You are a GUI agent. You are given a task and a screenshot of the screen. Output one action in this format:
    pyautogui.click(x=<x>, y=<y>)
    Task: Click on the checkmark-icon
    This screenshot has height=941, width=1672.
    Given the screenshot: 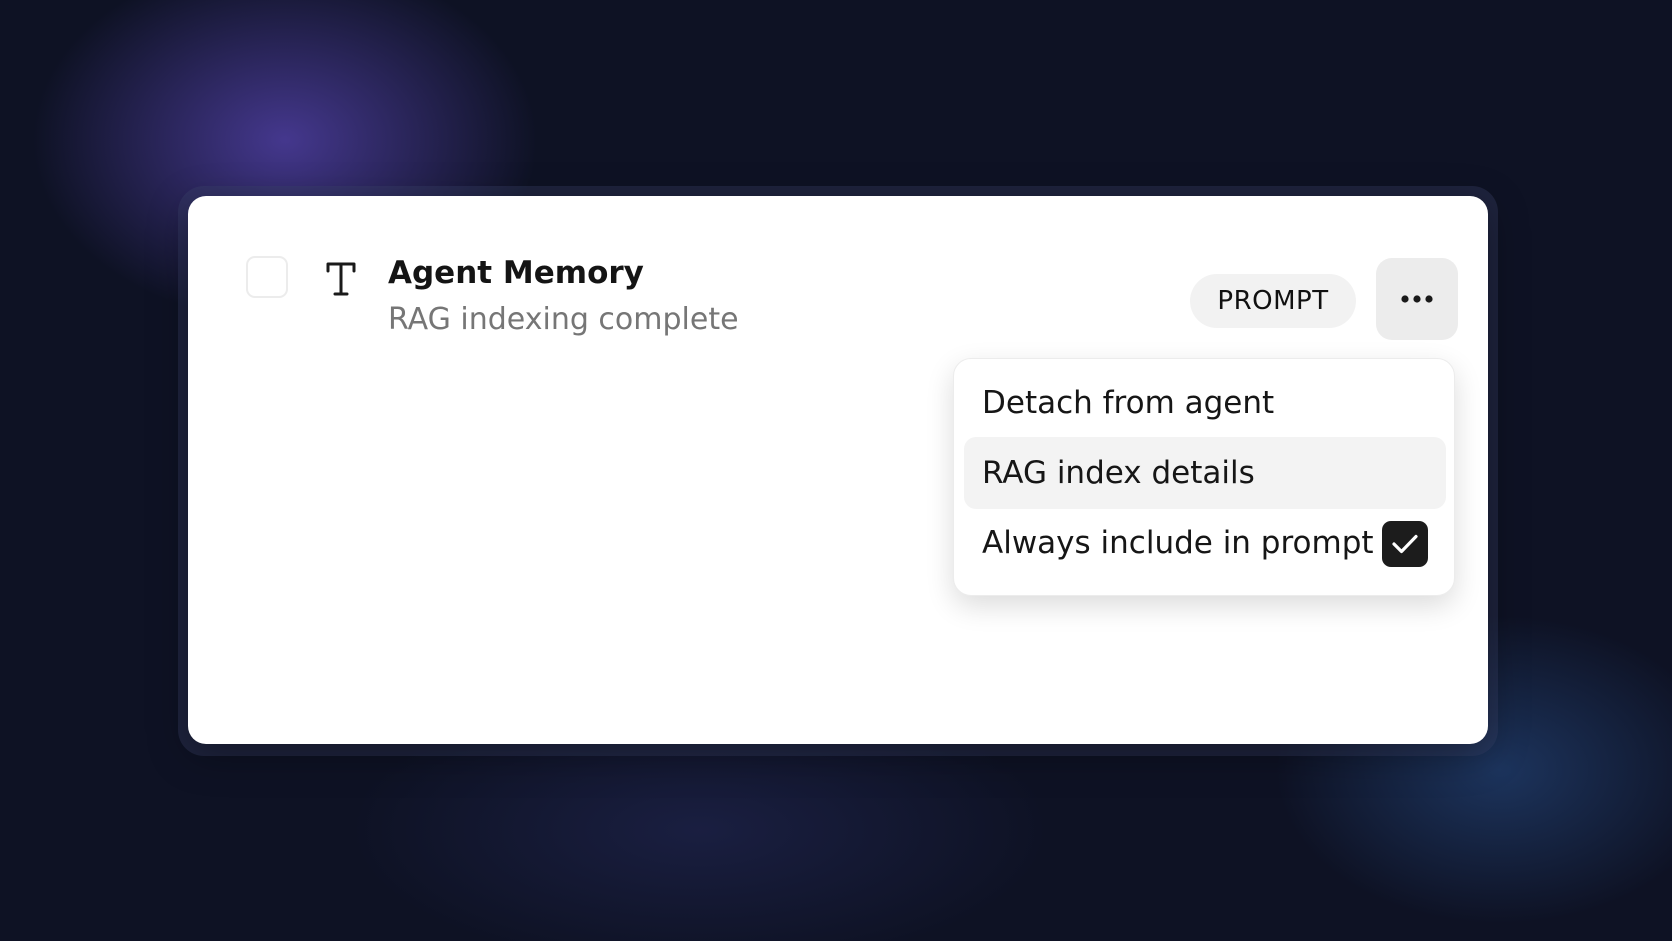 What is the action you would take?
    pyautogui.click(x=1405, y=544)
    